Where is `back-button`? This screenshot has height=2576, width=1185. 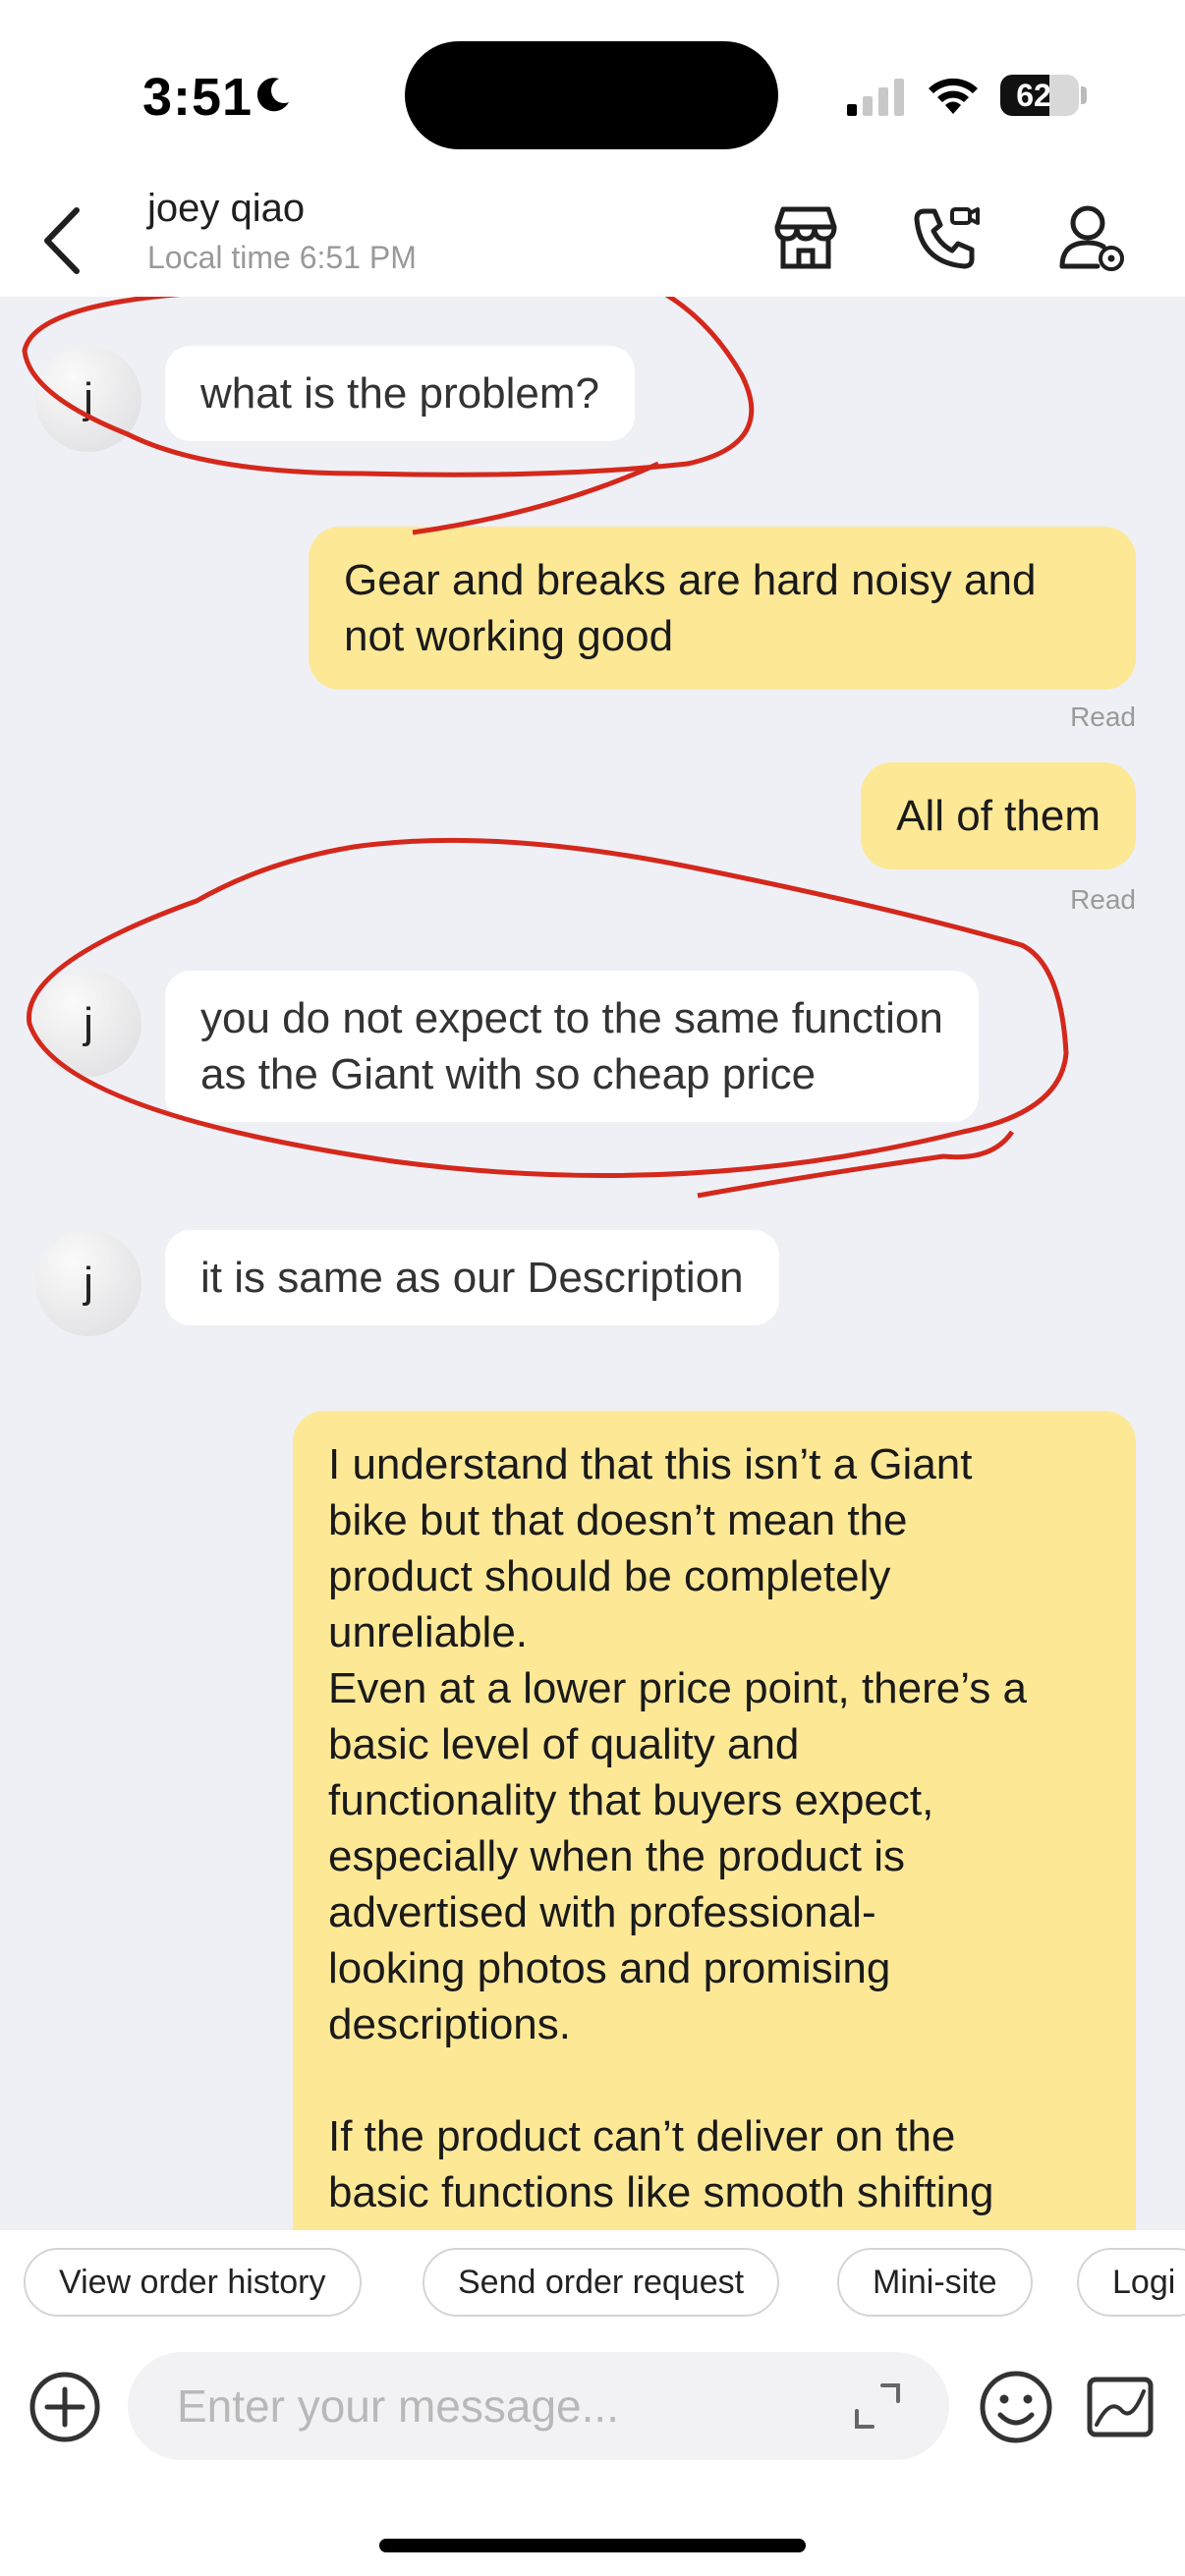 back-button is located at coordinates (62, 240).